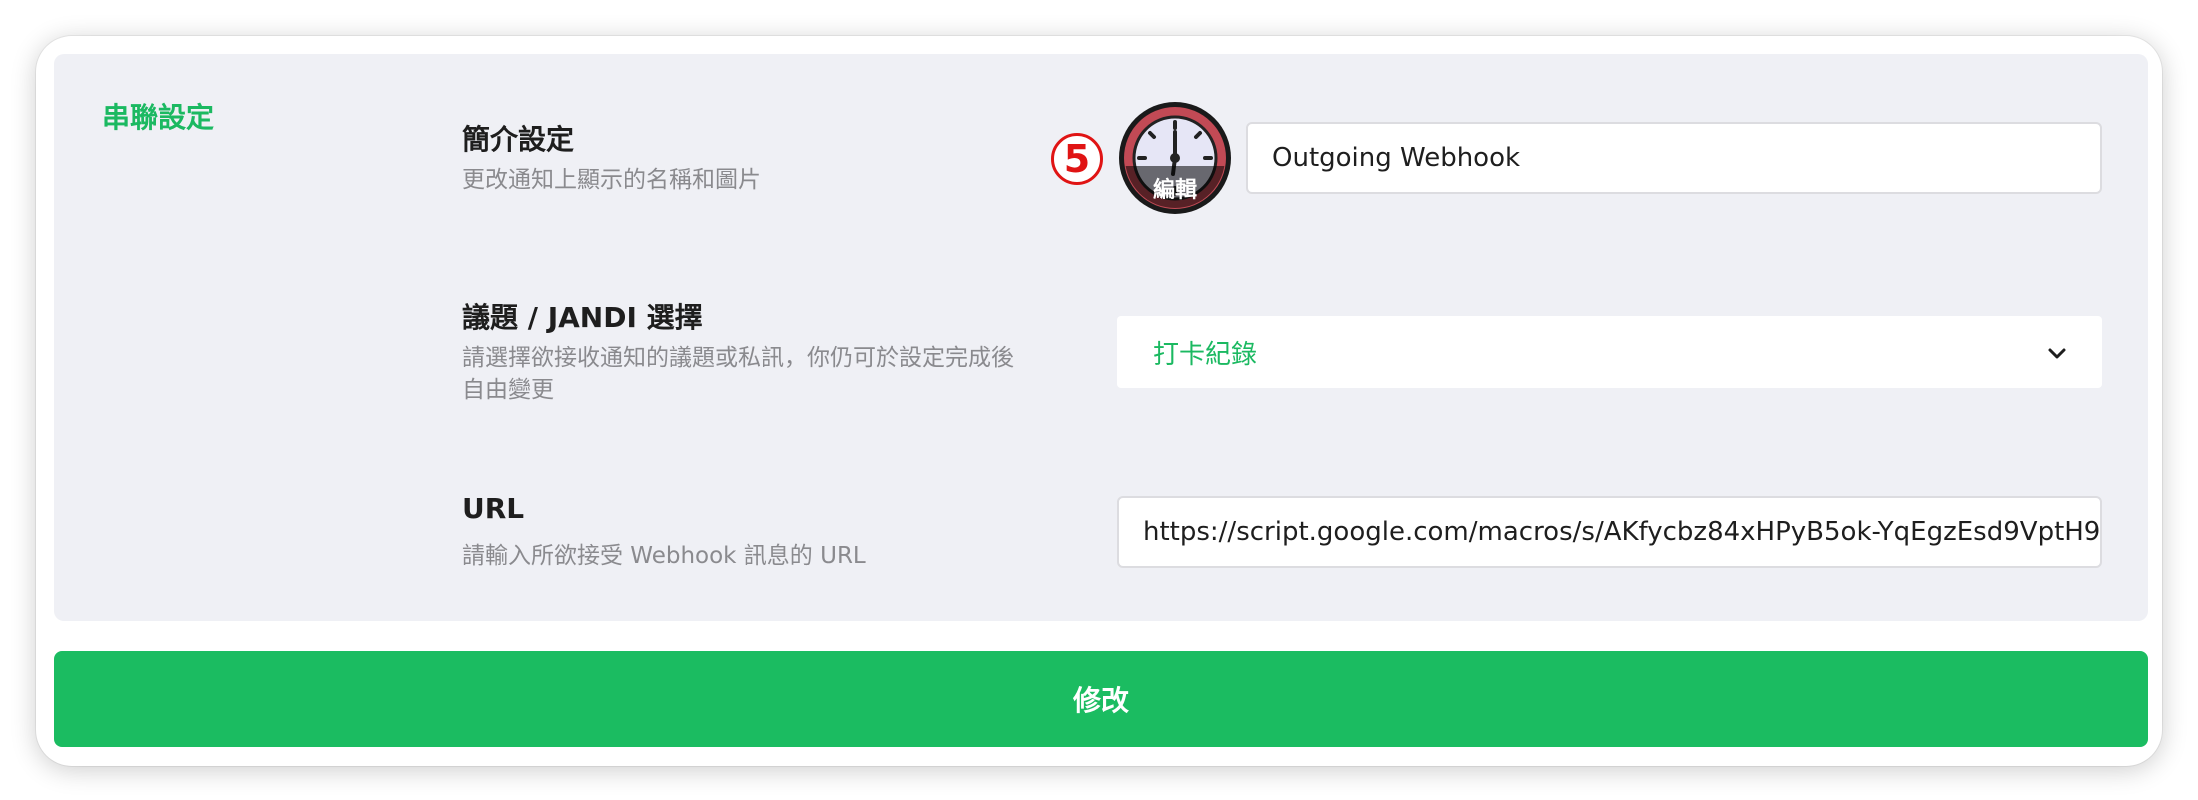 This screenshot has width=2198, height=800. What do you see at coordinates (664, 556) in the screenshot?
I see `url-description: 請輸入所欲接受 Webhook 訊息的 URL` at bounding box center [664, 556].